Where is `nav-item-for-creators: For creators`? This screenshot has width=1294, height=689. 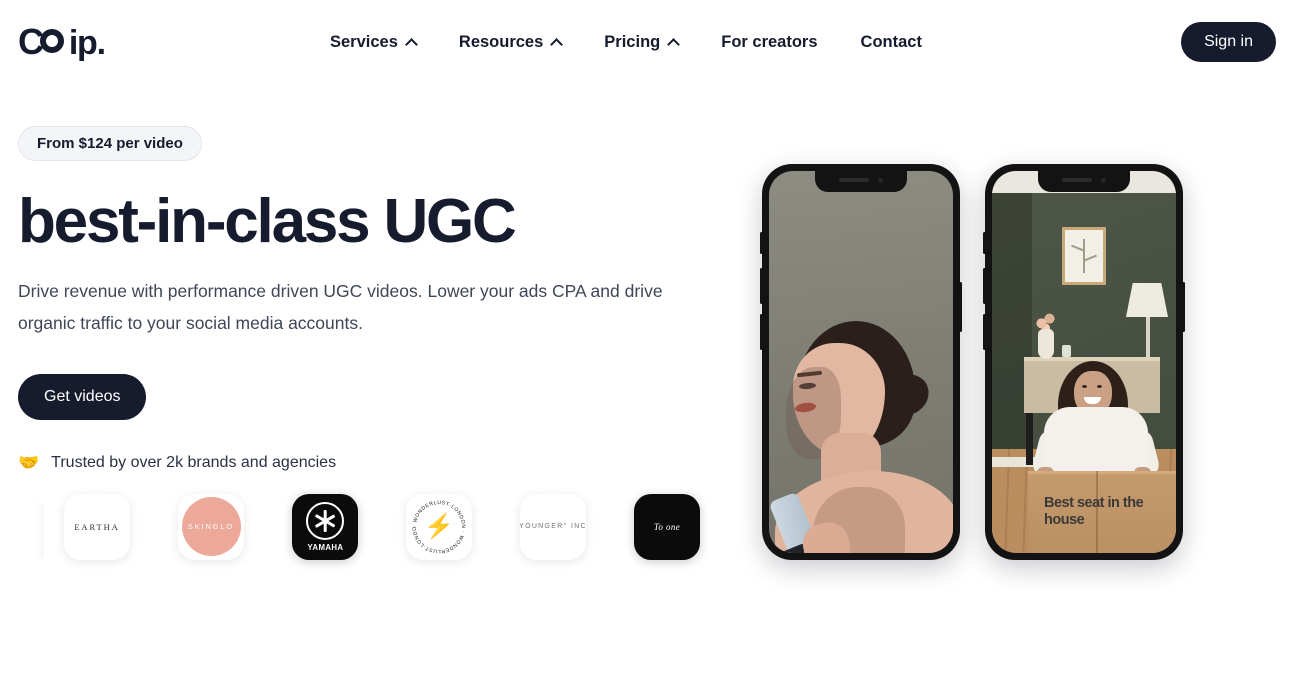
nav-item-for-creators: For creators is located at coordinates (769, 42).